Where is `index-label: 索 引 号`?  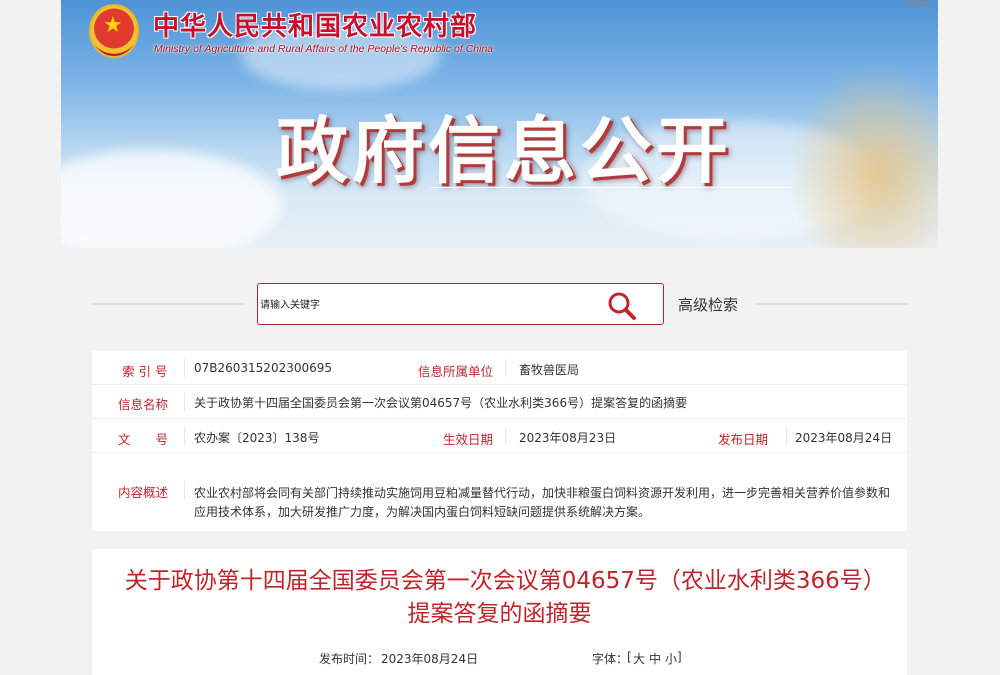
index-label: 索 引 号 is located at coordinates (145, 371).